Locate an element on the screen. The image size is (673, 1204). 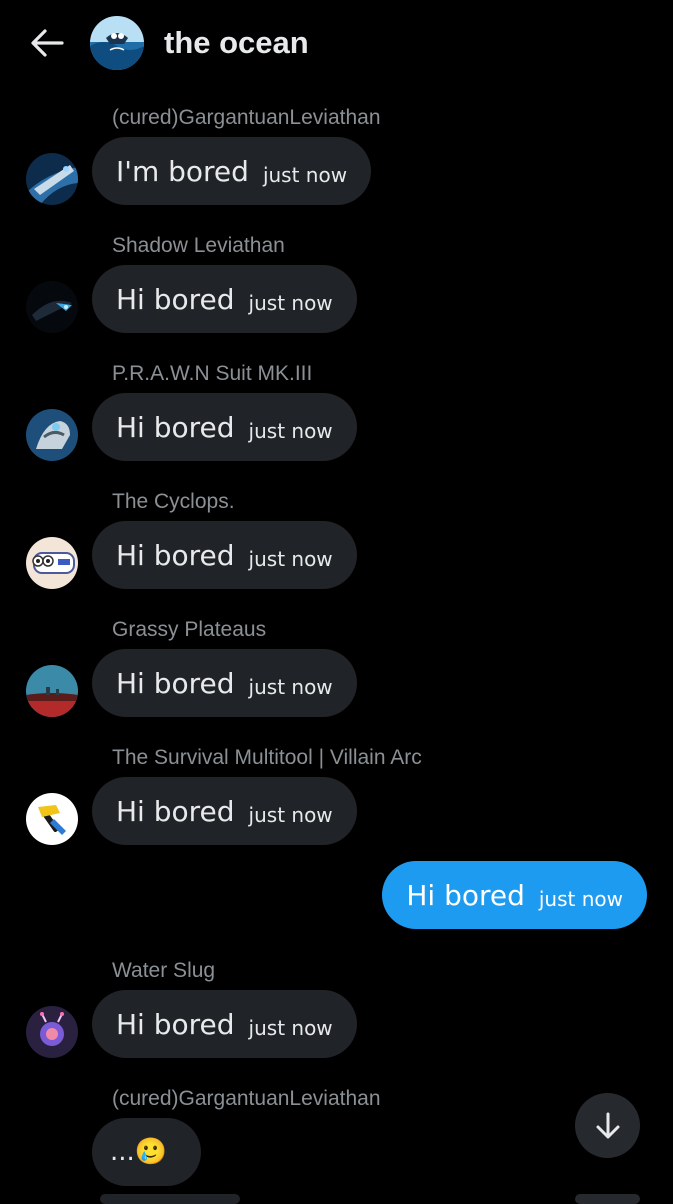
chat-header: the ocean is located at coordinates (336, 43).